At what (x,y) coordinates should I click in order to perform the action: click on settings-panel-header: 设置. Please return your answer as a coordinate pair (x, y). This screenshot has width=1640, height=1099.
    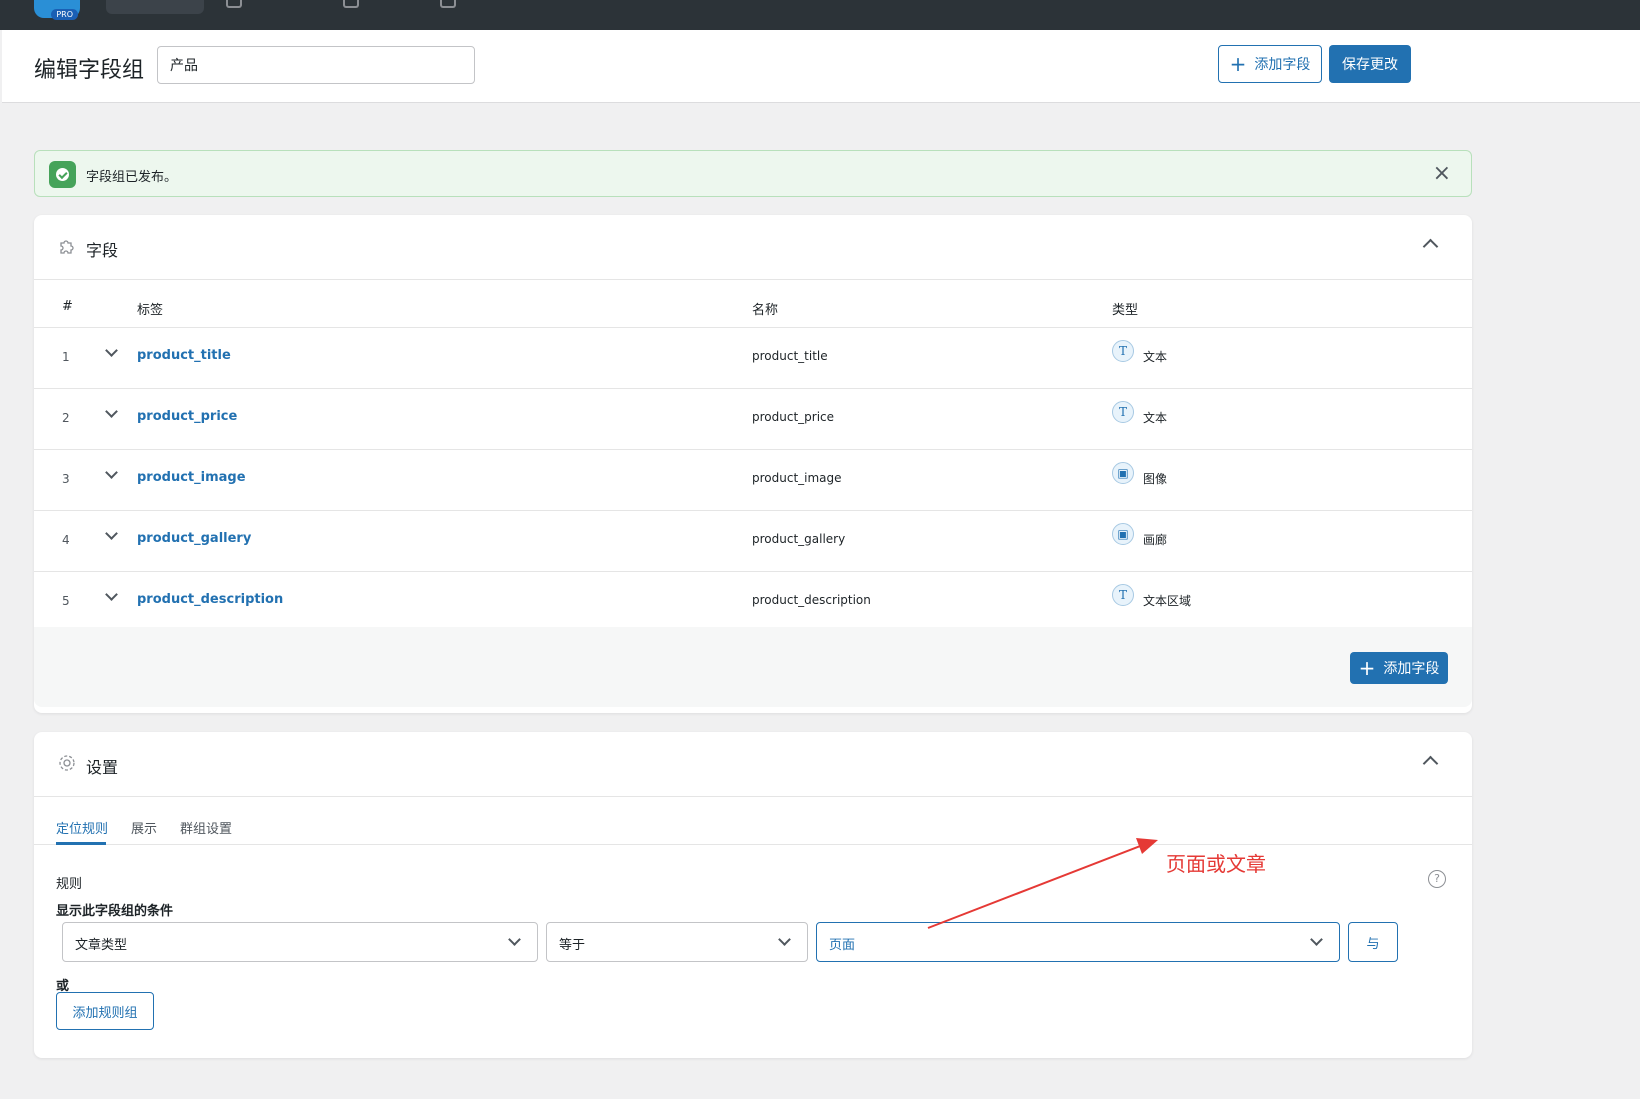
    Looking at the image, I should click on (753, 764).